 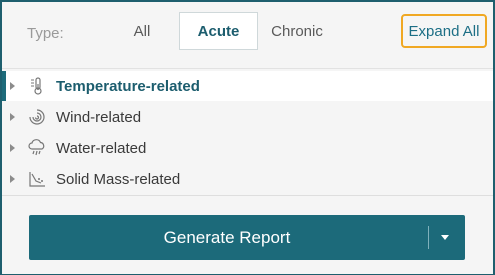 What do you see at coordinates (428, 237) in the screenshot?
I see `button-divider` at bounding box center [428, 237].